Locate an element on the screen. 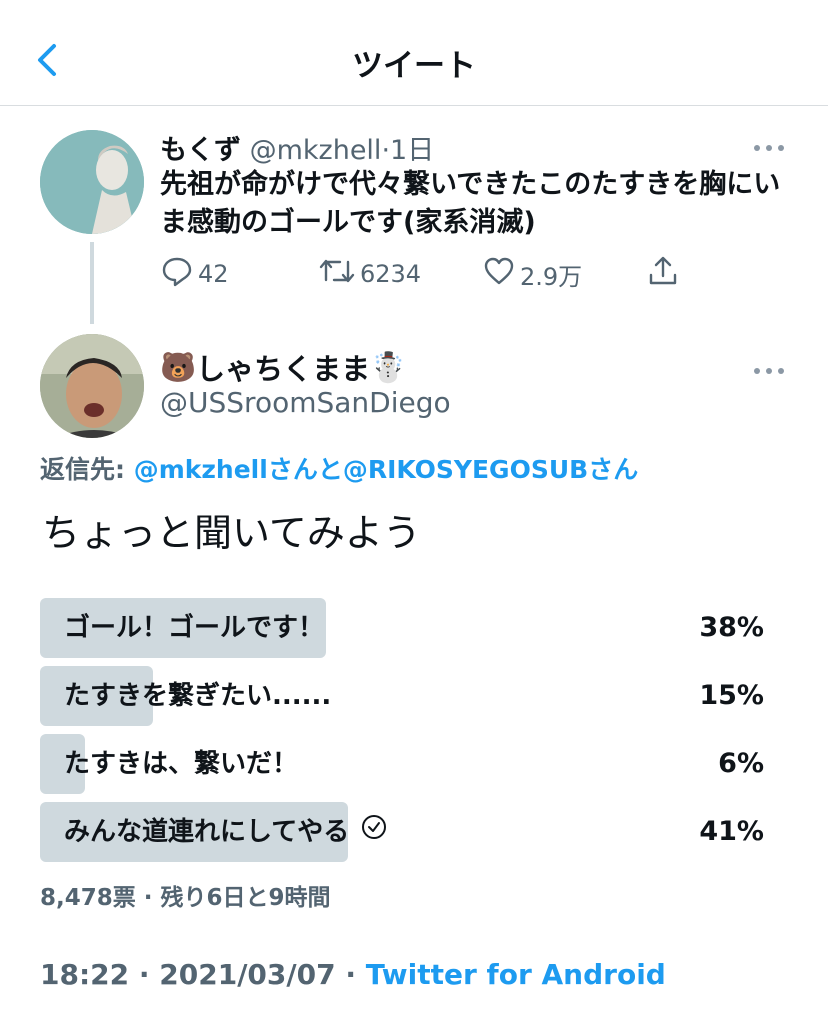 The width and height of the screenshot is (828, 1014). reply-prefix: 返信先: is located at coordinates (87, 469).